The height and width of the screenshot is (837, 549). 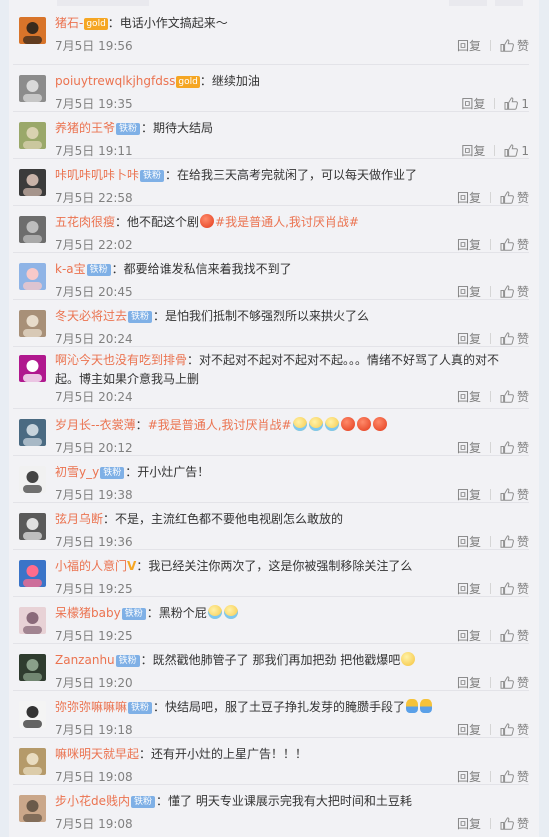 What do you see at coordinates (97, 754) in the screenshot?
I see `username-link: 嘛咪明天就早起` at bounding box center [97, 754].